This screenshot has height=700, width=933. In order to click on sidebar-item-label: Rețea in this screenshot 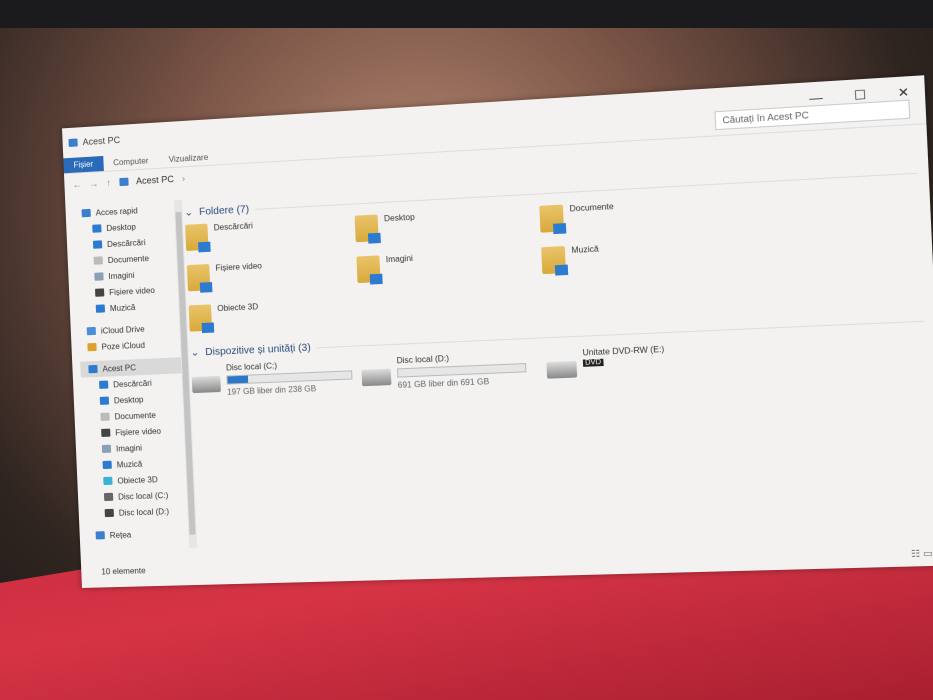, I will do `click(120, 534)`.